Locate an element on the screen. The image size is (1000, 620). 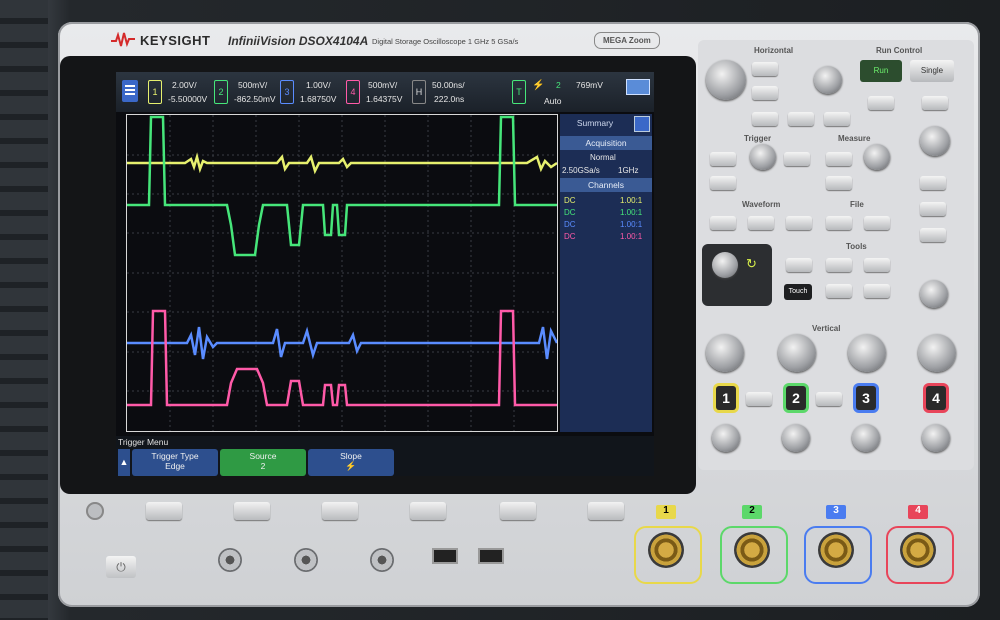
horizontal-scale-knob is located at coordinates (726, 80).